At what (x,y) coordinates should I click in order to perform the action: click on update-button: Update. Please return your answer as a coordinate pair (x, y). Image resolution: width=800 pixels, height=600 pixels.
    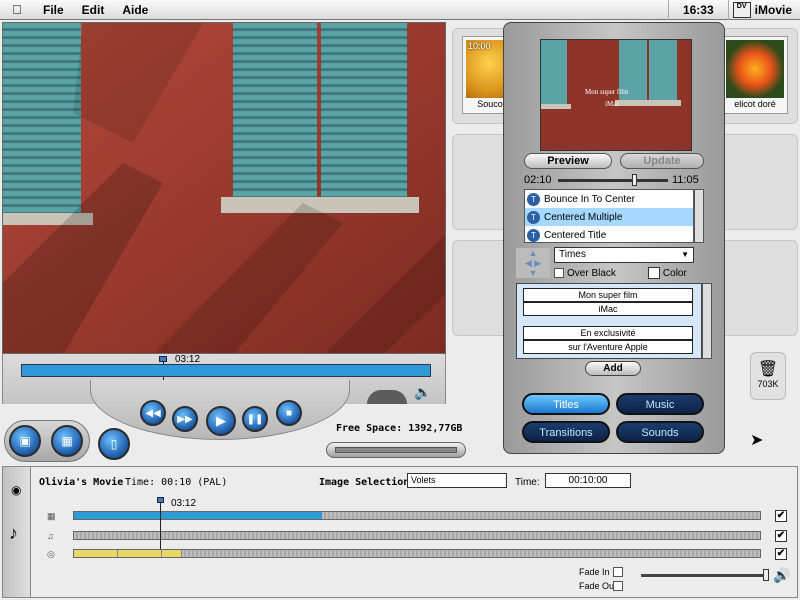
    Looking at the image, I should click on (662, 161).